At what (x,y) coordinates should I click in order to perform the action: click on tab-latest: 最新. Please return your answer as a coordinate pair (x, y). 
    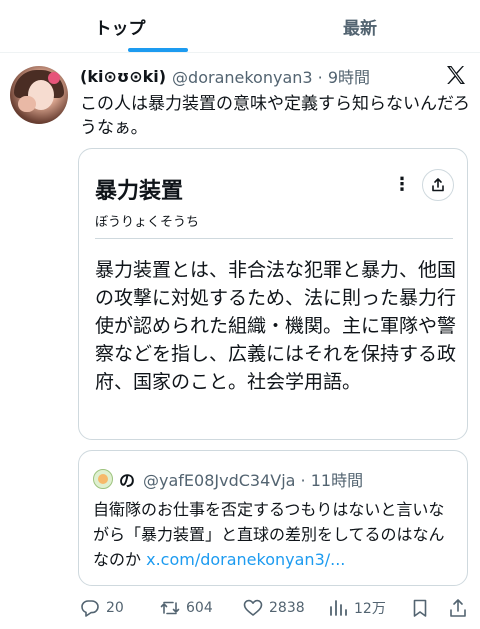
    Looking at the image, I should click on (360, 26).